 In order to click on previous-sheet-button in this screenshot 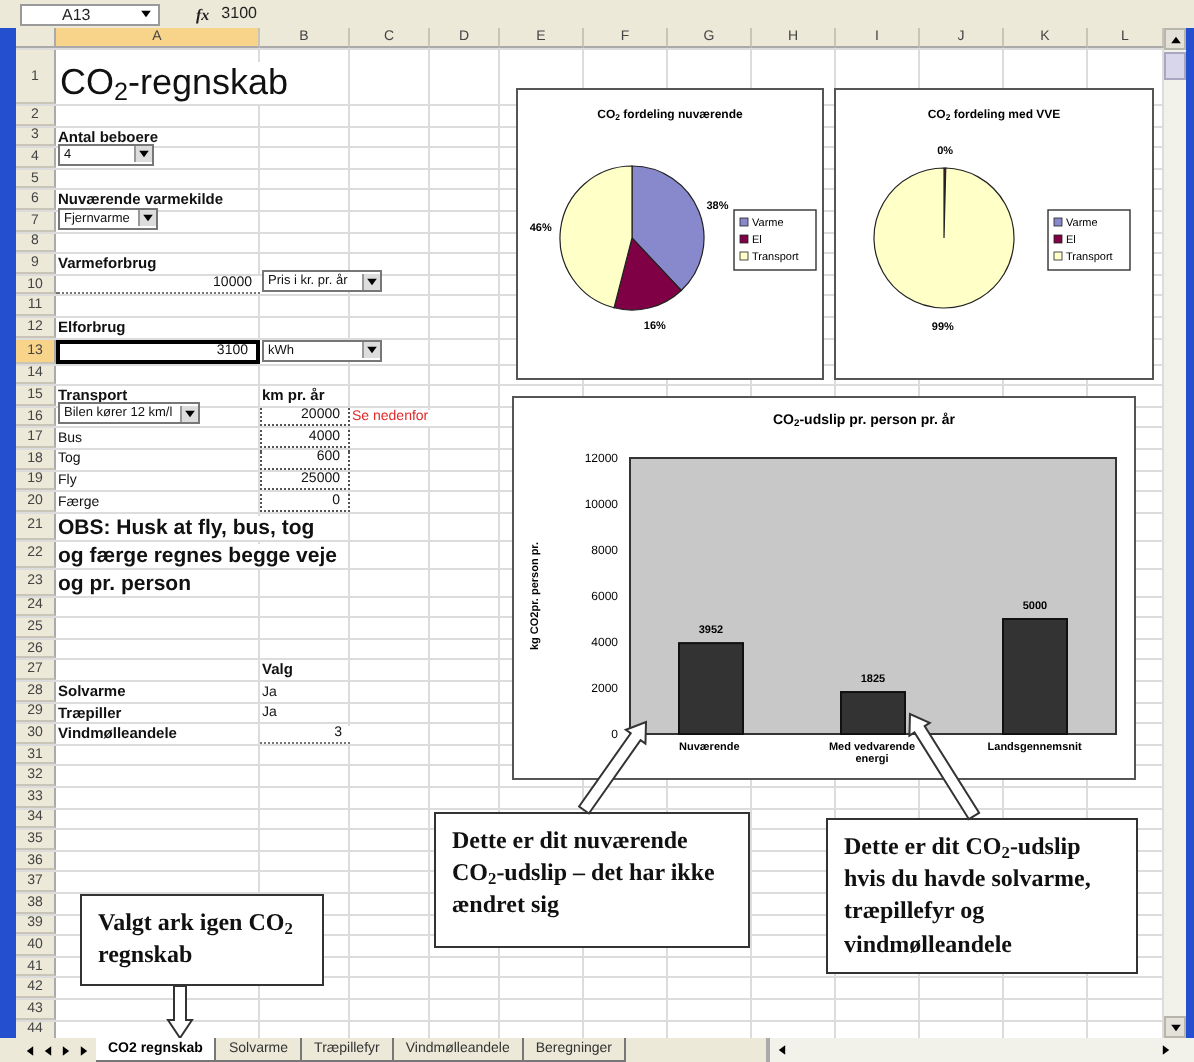, I will do `click(47, 1050)`.